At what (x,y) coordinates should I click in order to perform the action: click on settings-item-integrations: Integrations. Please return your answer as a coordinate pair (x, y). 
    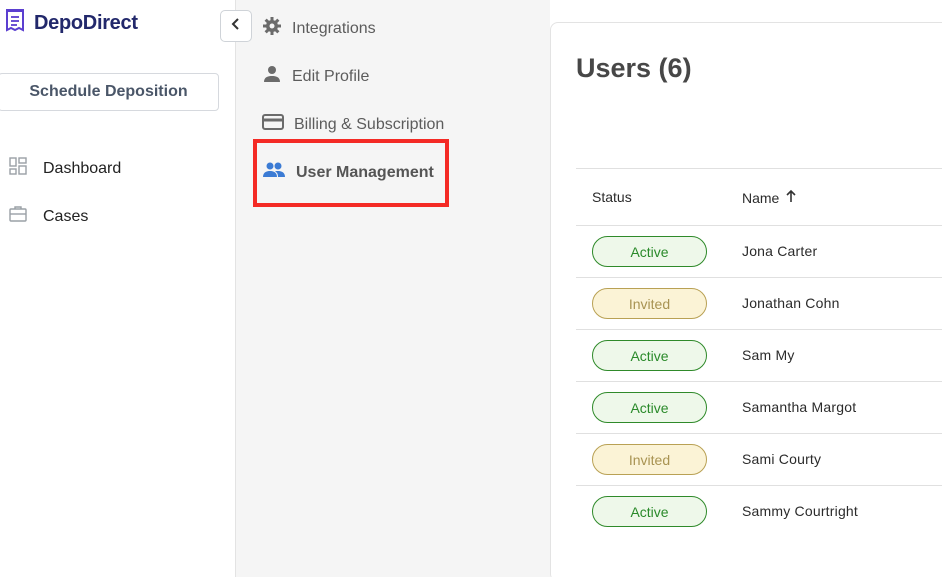
    Looking at the image, I should click on (319, 28).